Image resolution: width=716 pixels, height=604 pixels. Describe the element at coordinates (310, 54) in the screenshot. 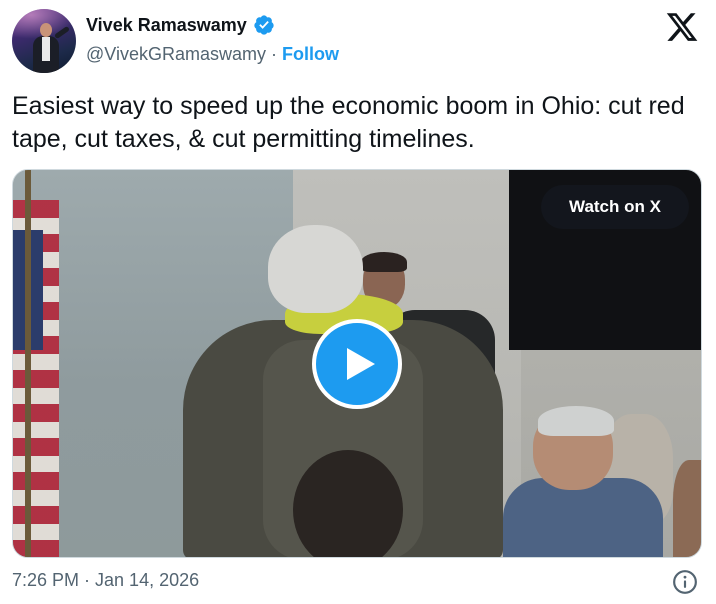

I see `follow-button: Follow` at that location.